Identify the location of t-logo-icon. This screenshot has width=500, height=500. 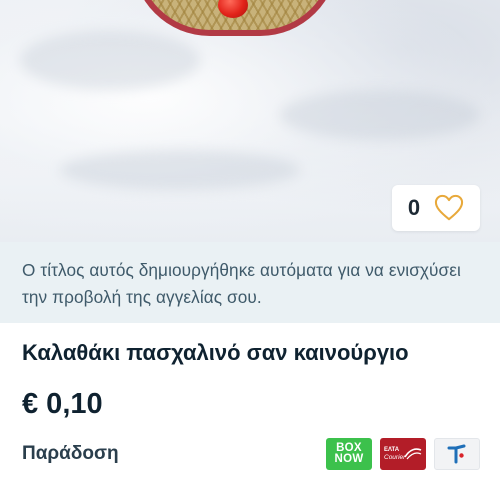
(456, 454).